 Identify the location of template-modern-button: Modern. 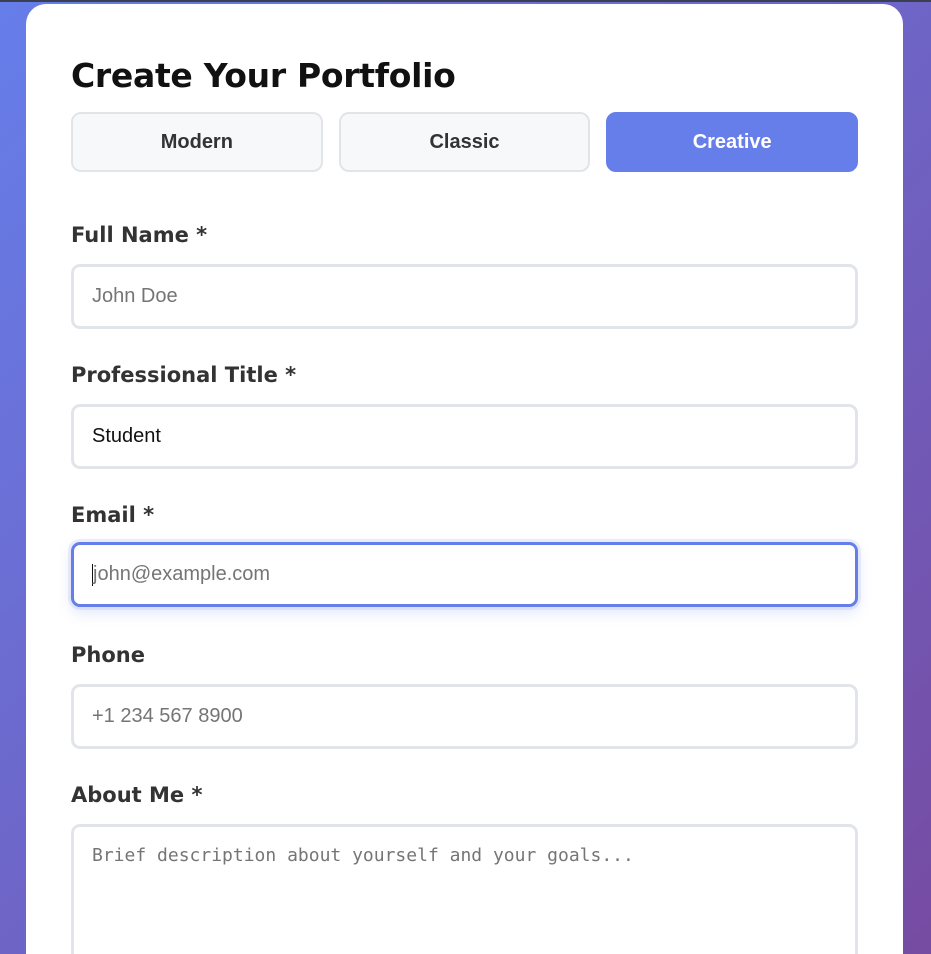
(197, 142).